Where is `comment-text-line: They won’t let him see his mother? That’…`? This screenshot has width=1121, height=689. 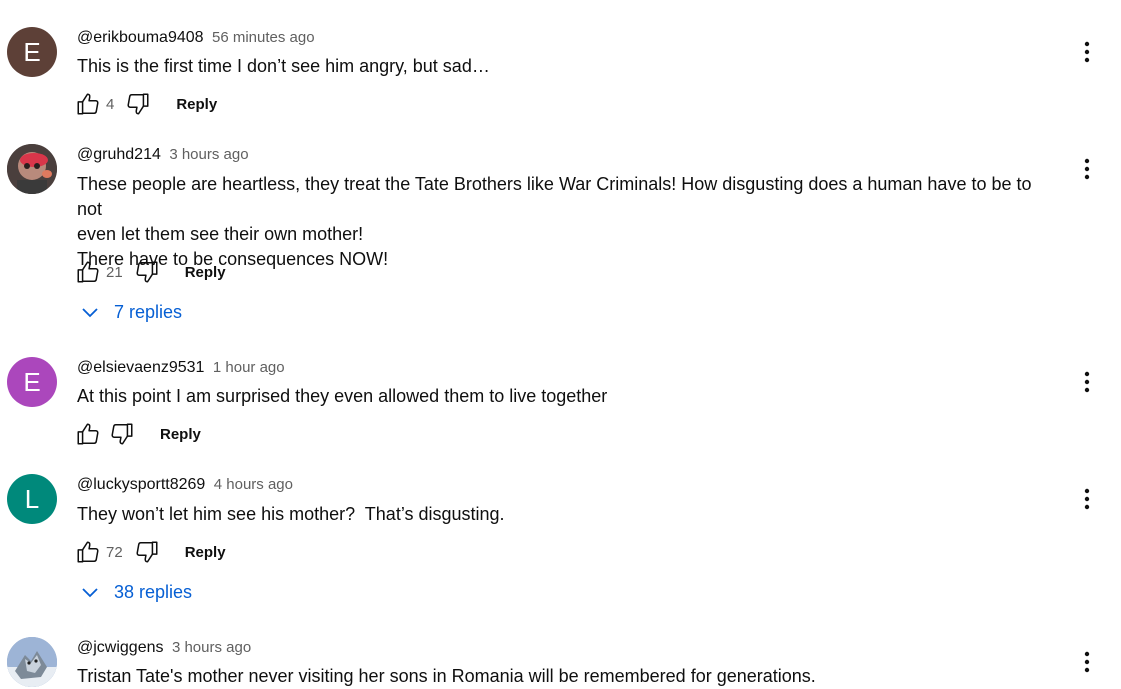
comment-text-line: They won’t let him see his mother? That’… is located at coordinates (291, 514).